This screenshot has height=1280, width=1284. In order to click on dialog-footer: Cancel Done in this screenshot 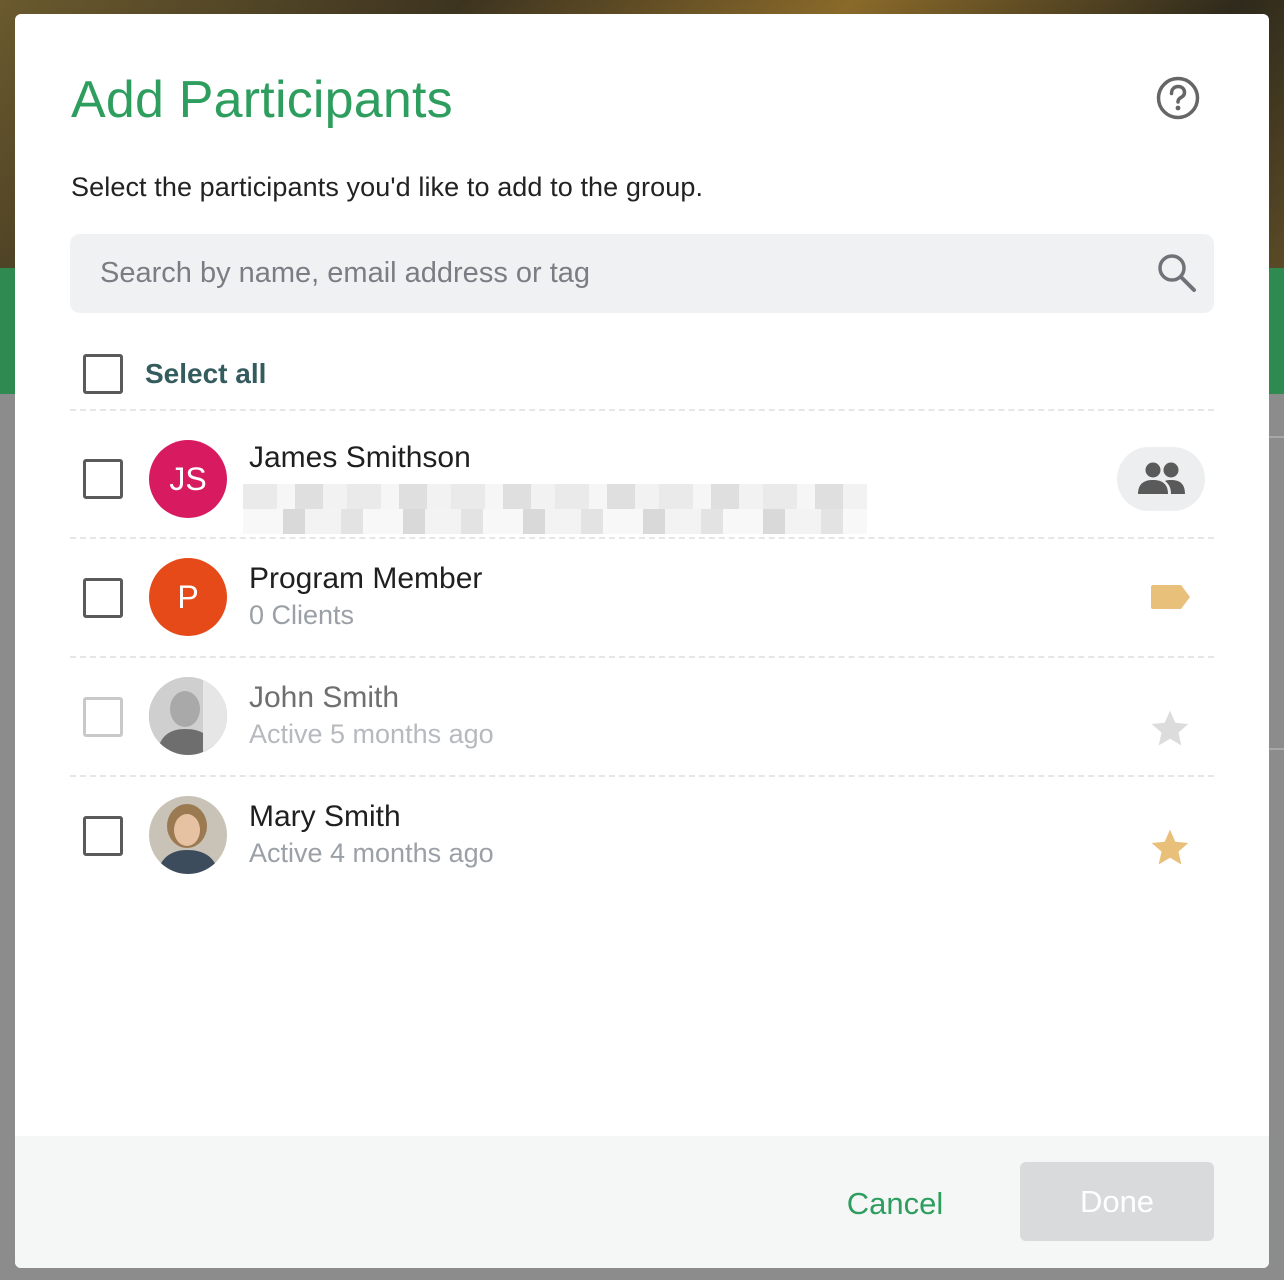, I will do `click(642, 1202)`.